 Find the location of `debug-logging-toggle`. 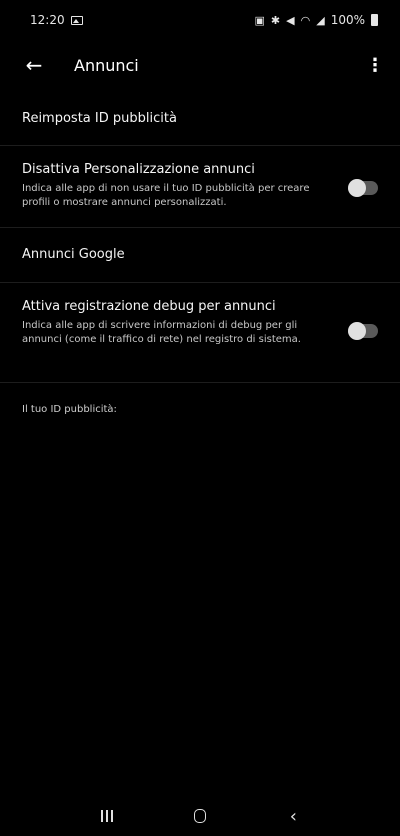

debug-logging-toggle is located at coordinates (363, 331).